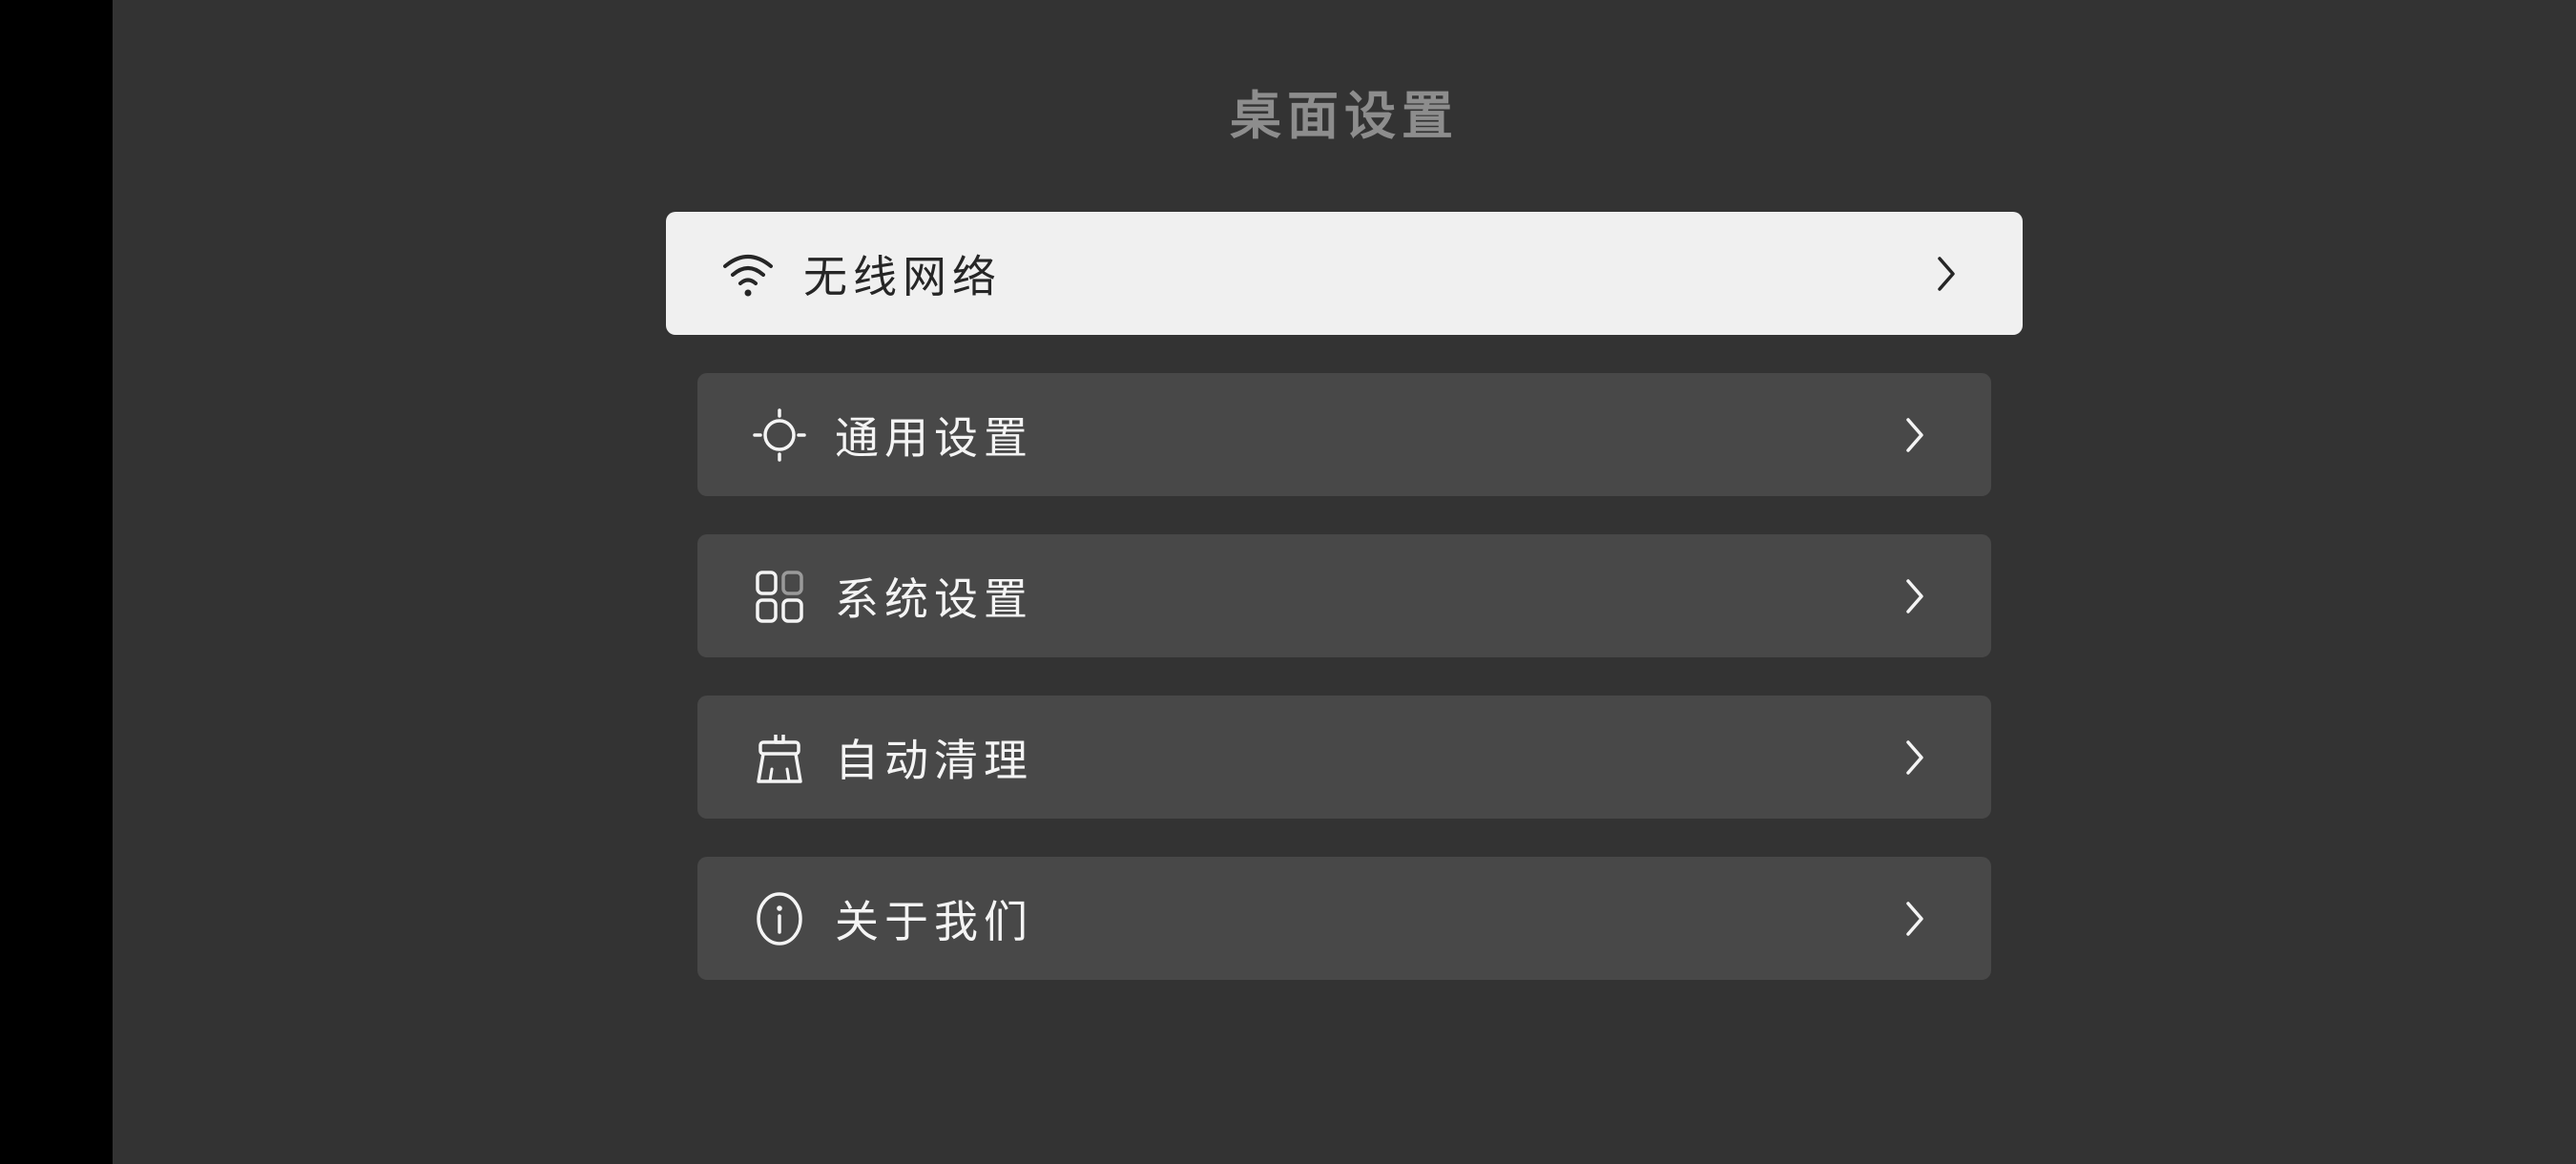  What do you see at coordinates (934, 760) in the screenshot?
I see `menu-item-label: 自动清理` at bounding box center [934, 760].